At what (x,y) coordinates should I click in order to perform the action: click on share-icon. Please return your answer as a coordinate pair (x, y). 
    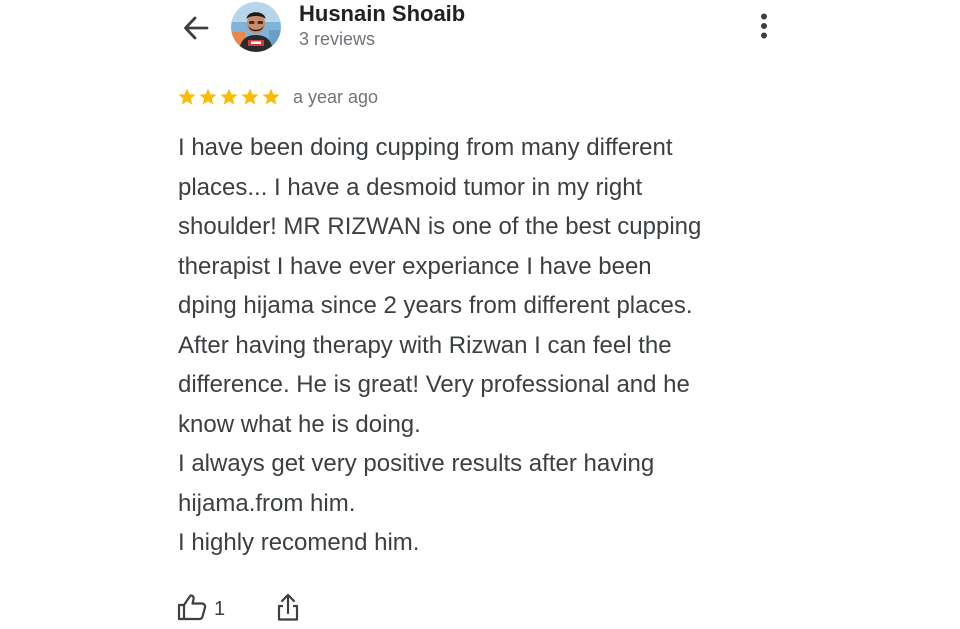
    Looking at the image, I should click on (288, 609).